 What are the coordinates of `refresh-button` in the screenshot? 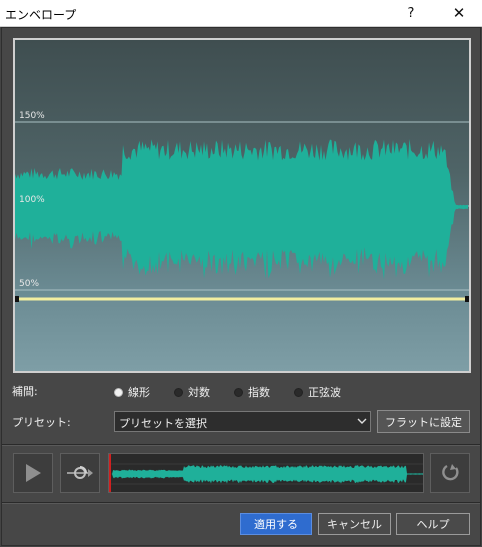 It's located at (450, 473).